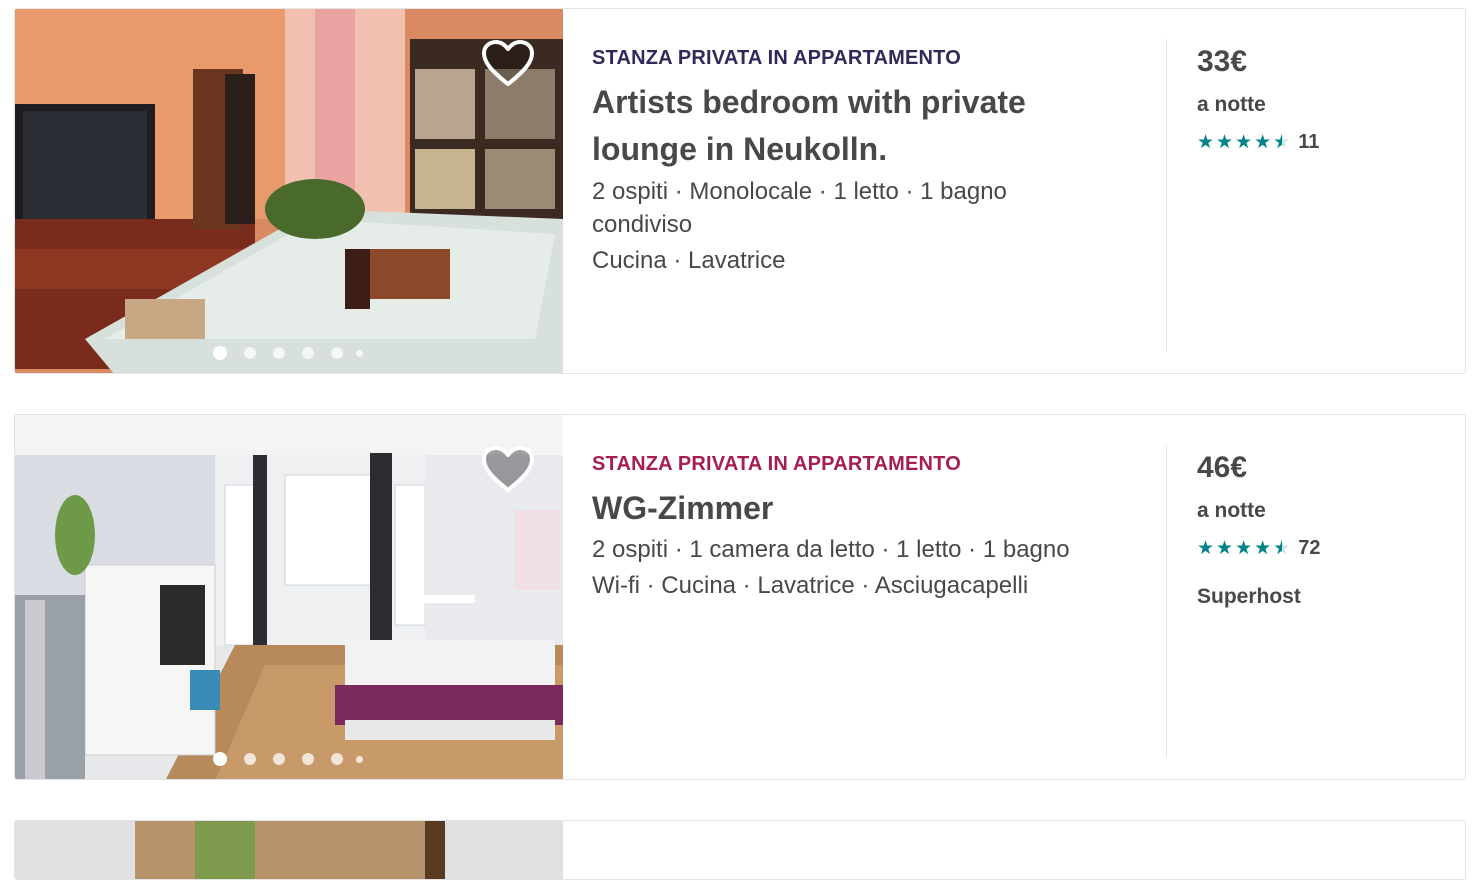  I want to click on price: 46€, so click(1222, 467).